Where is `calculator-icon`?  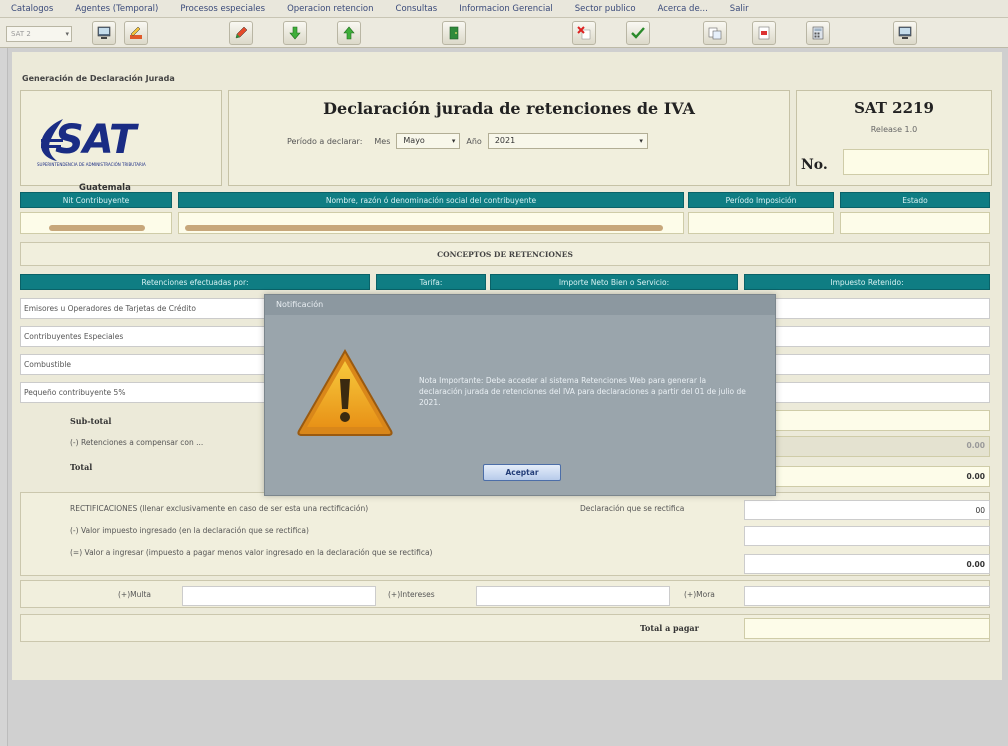 calculator-icon is located at coordinates (818, 33).